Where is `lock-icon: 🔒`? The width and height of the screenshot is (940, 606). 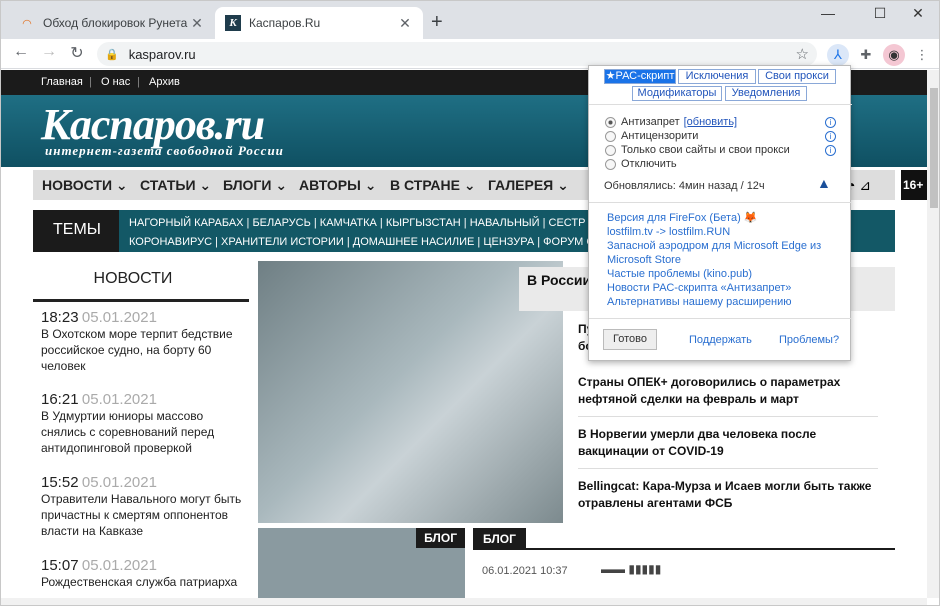 lock-icon: 🔒 is located at coordinates (112, 54).